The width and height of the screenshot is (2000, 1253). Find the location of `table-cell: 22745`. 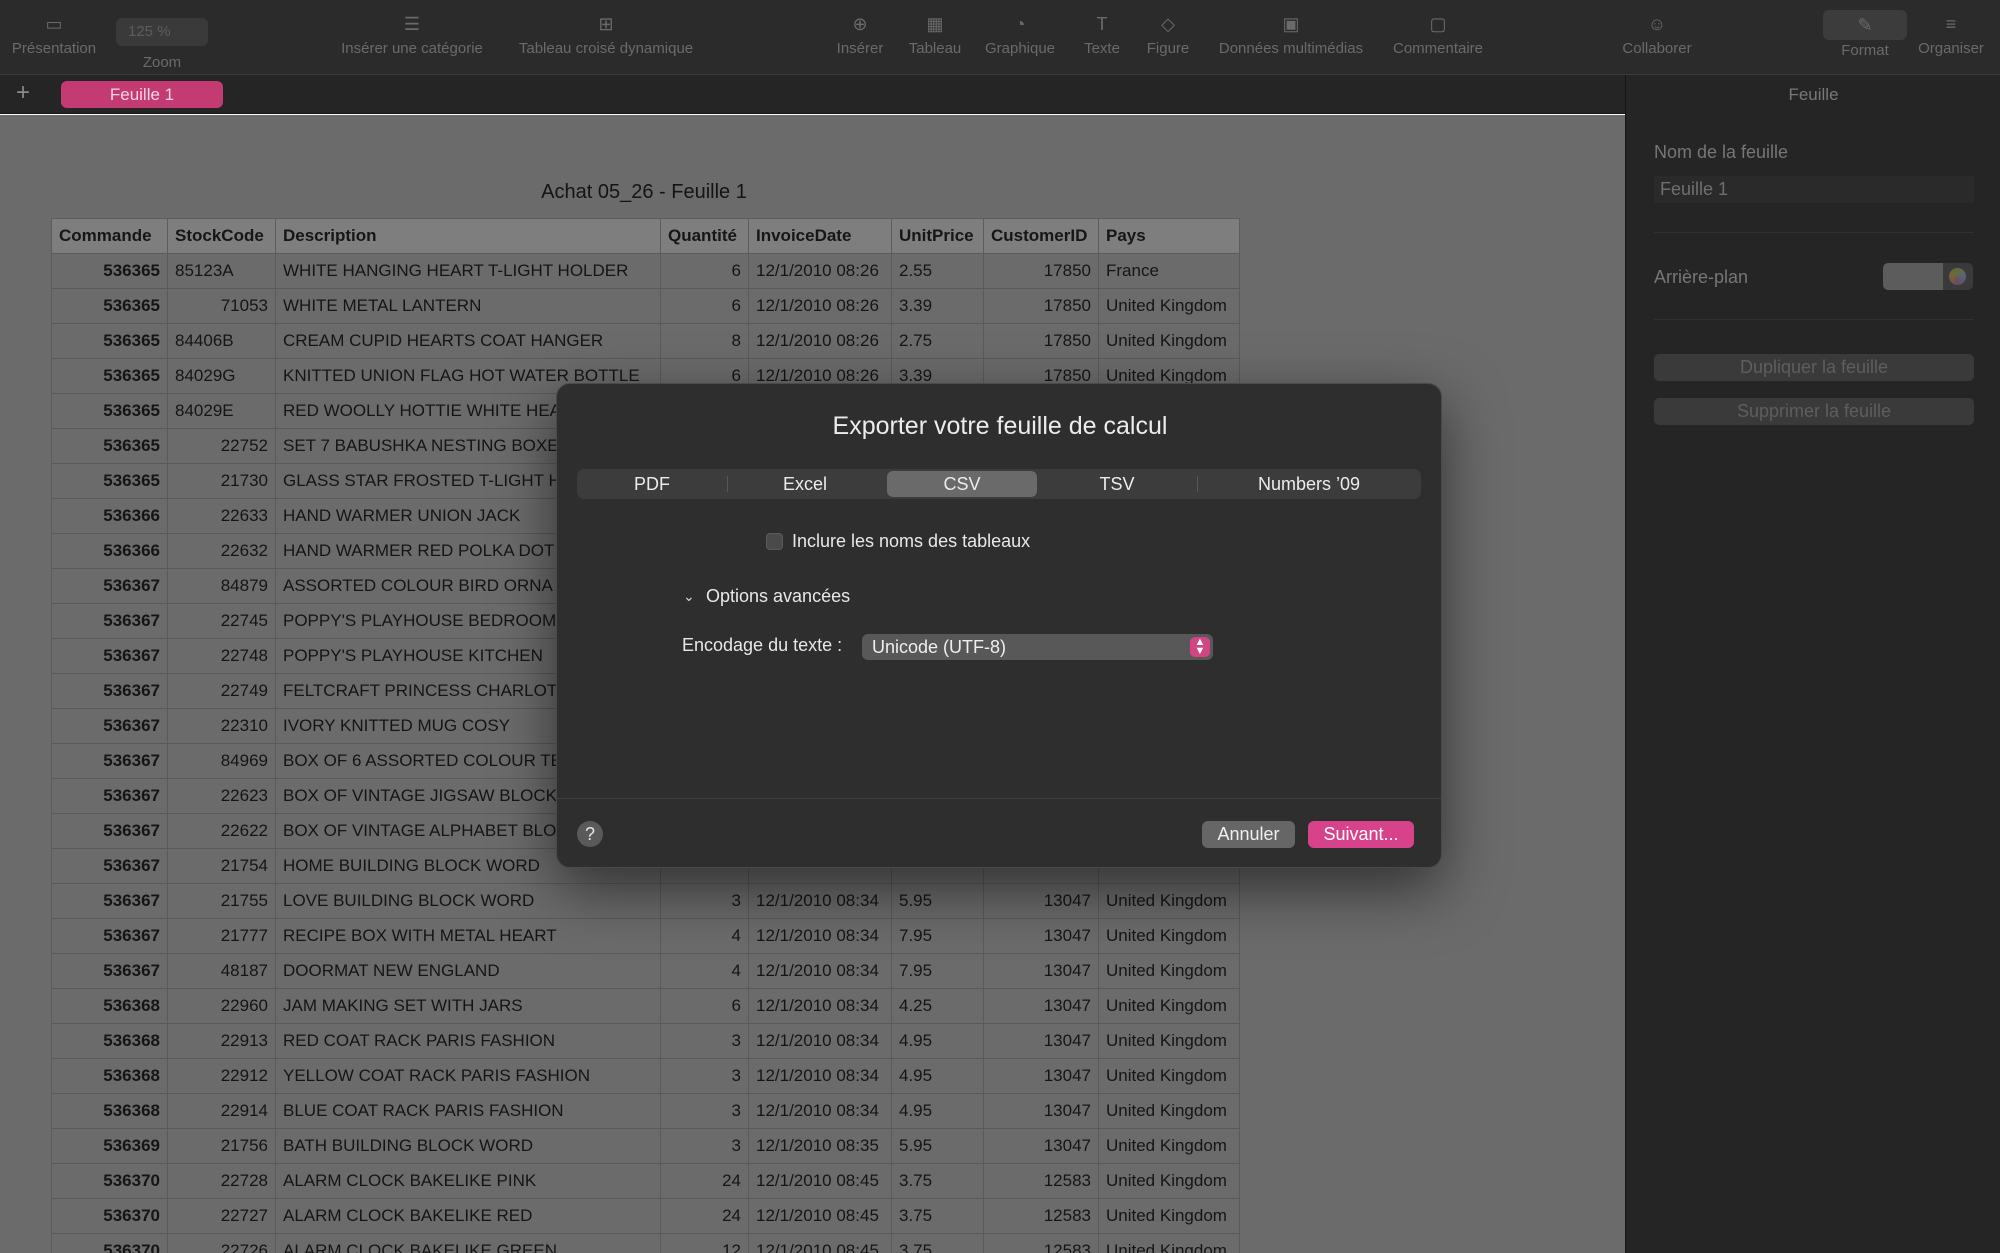

table-cell: 22745 is located at coordinates (221, 621).